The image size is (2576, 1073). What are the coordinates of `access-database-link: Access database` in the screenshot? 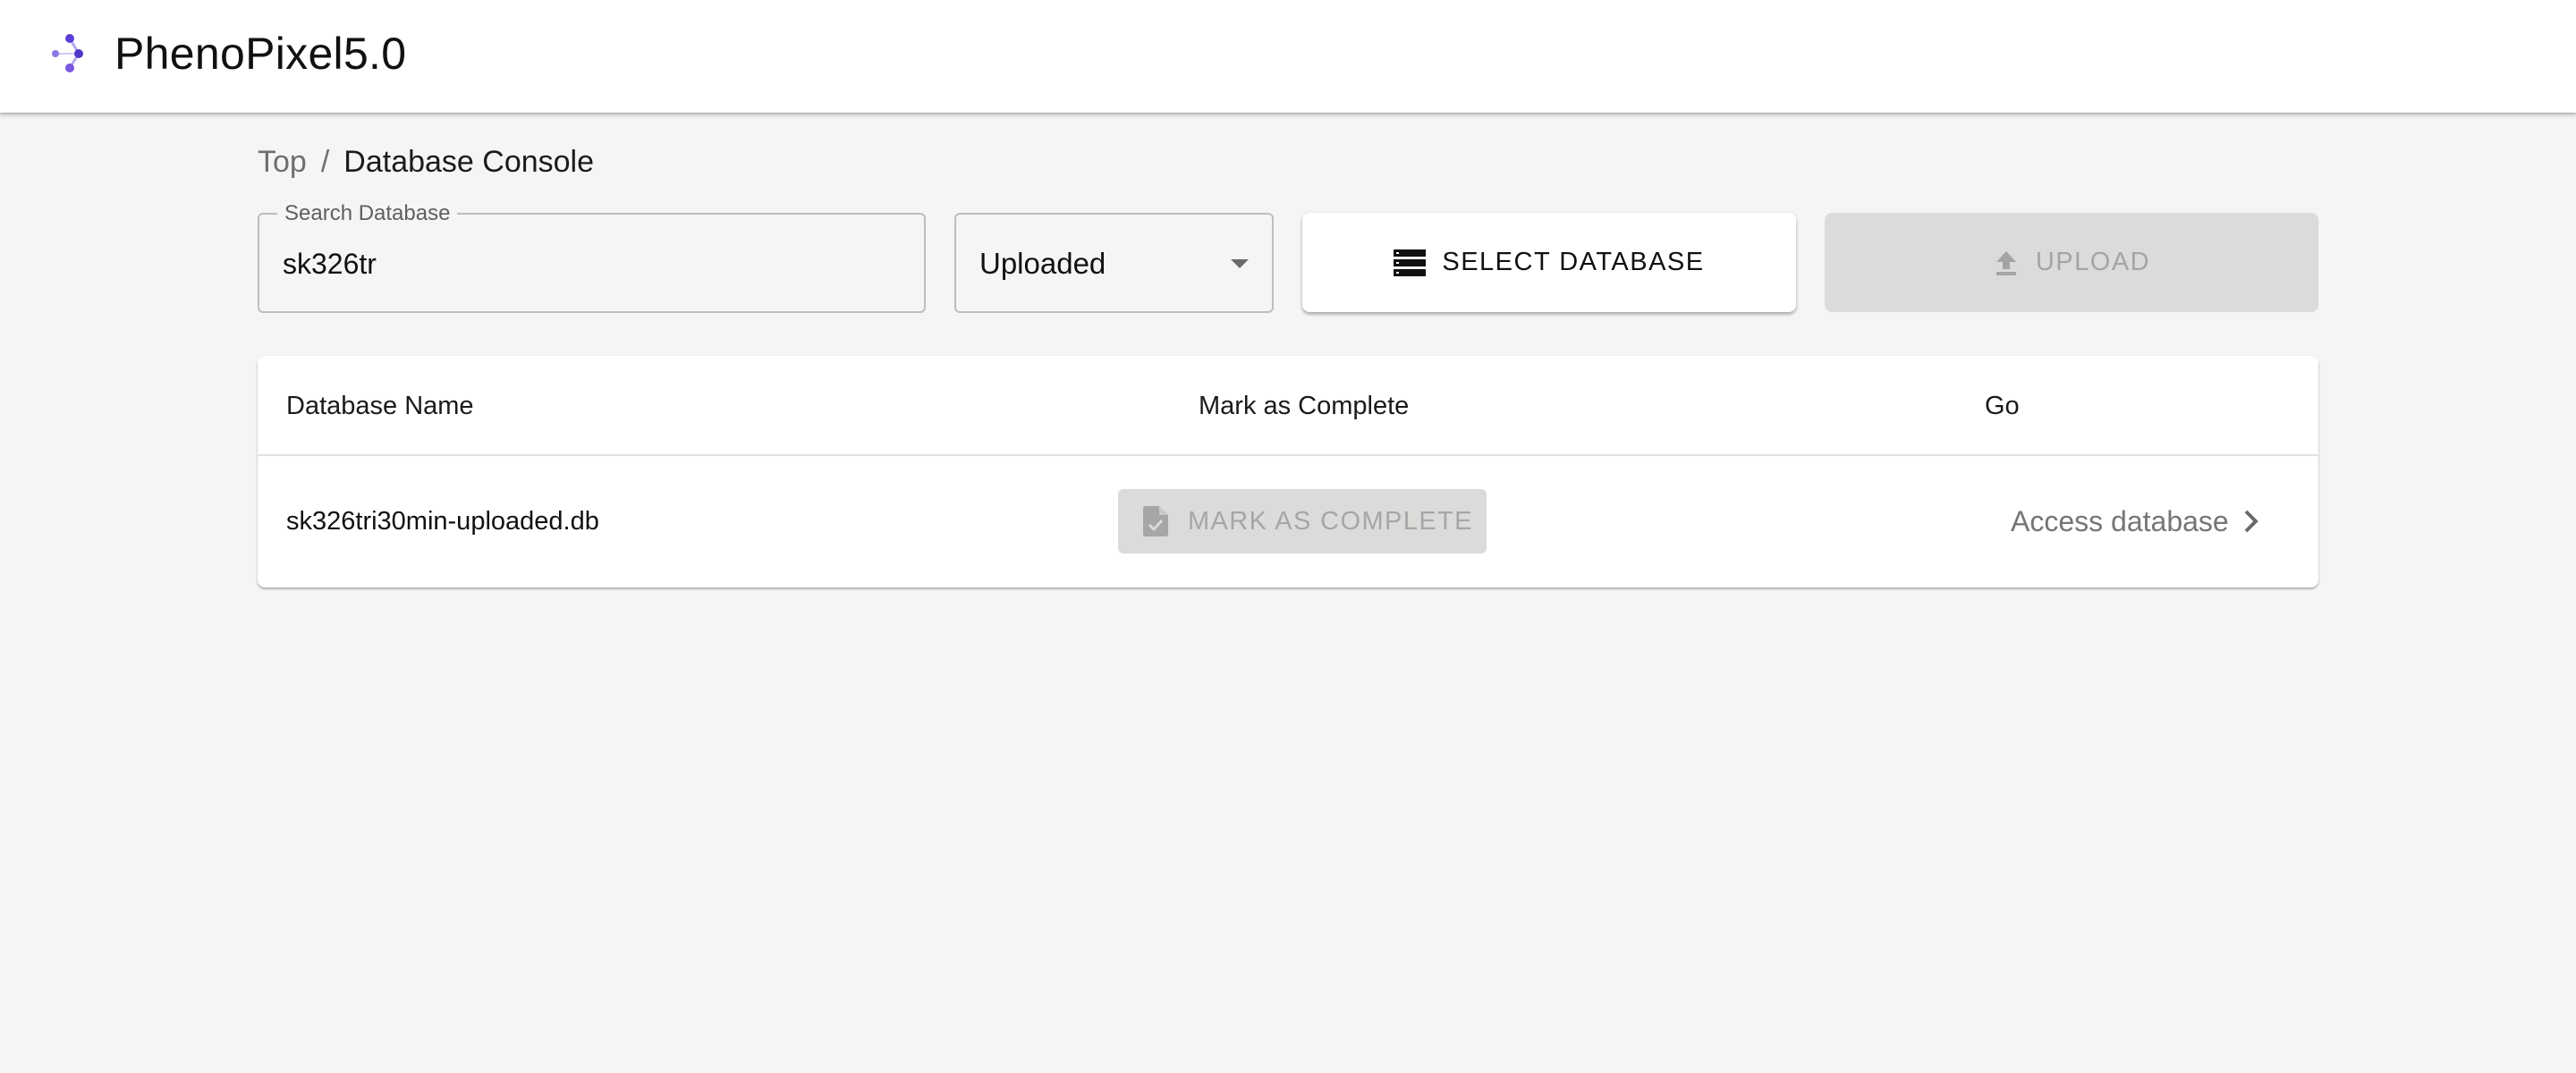 It's located at (2136, 521).